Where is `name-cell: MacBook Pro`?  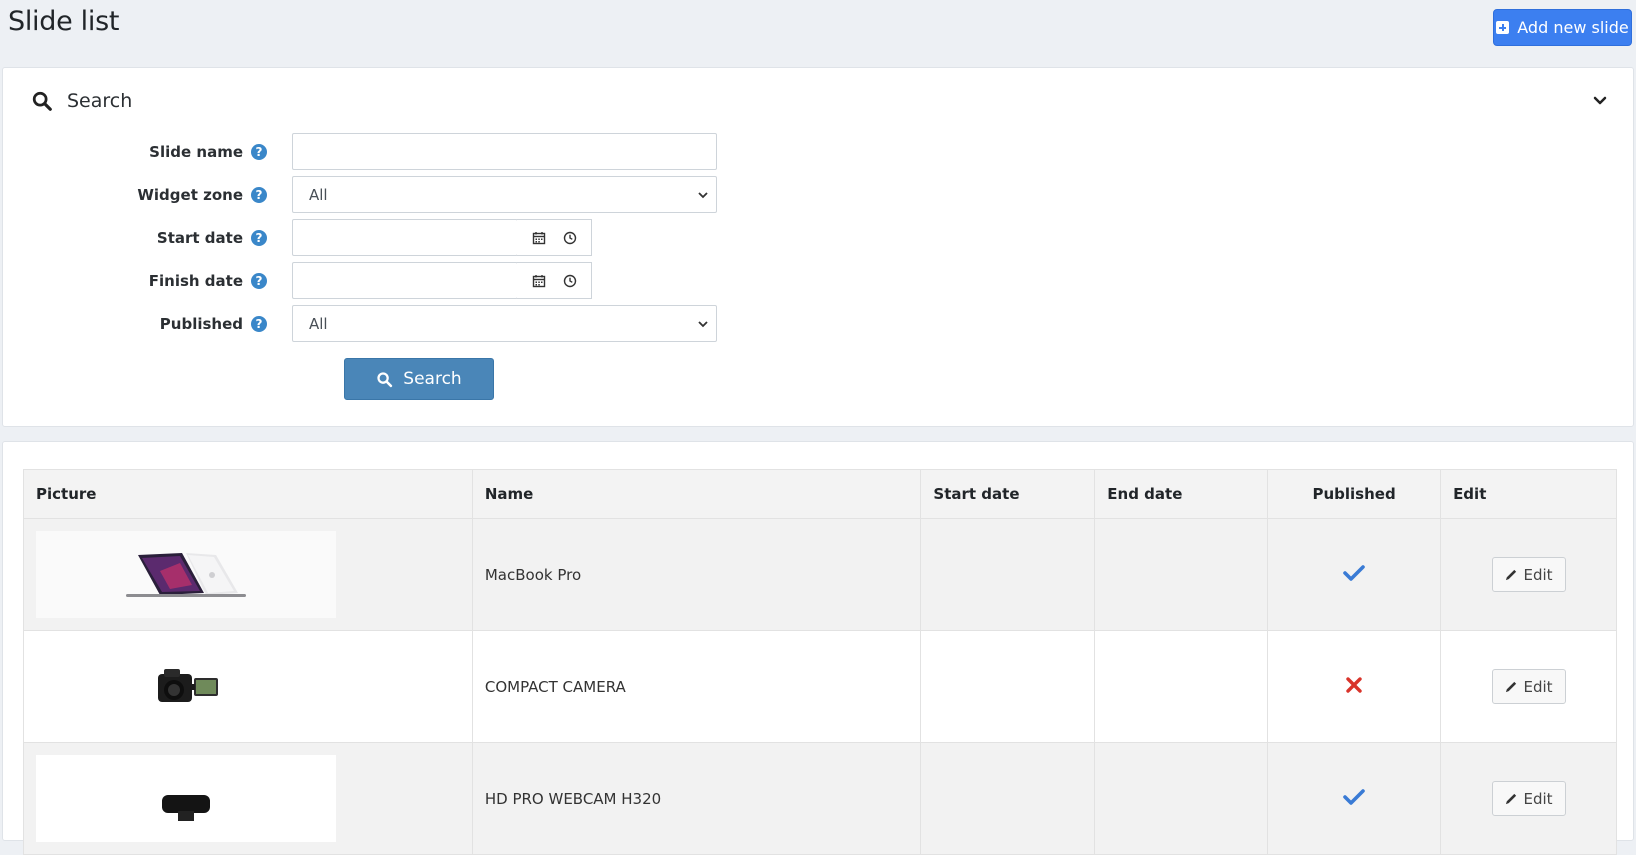 name-cell: MacBook Pro is located at coordinates (696, 574).